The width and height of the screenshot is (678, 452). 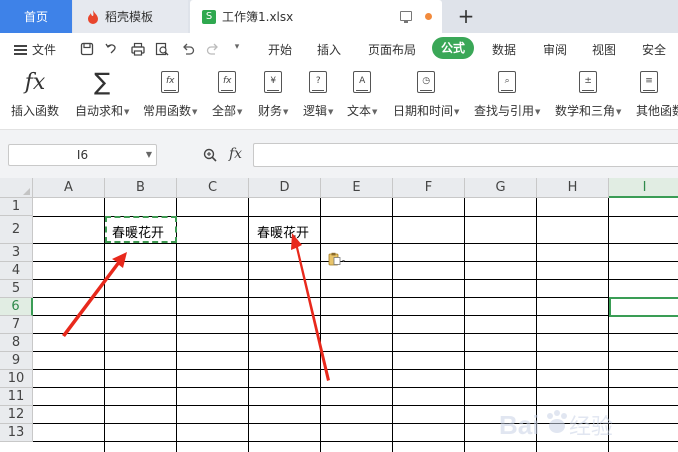 What do you see at coordinates (235, 154) in the screenshot?
I see `insert-function-fx-icon: fx` at bounding box center [235, 154].